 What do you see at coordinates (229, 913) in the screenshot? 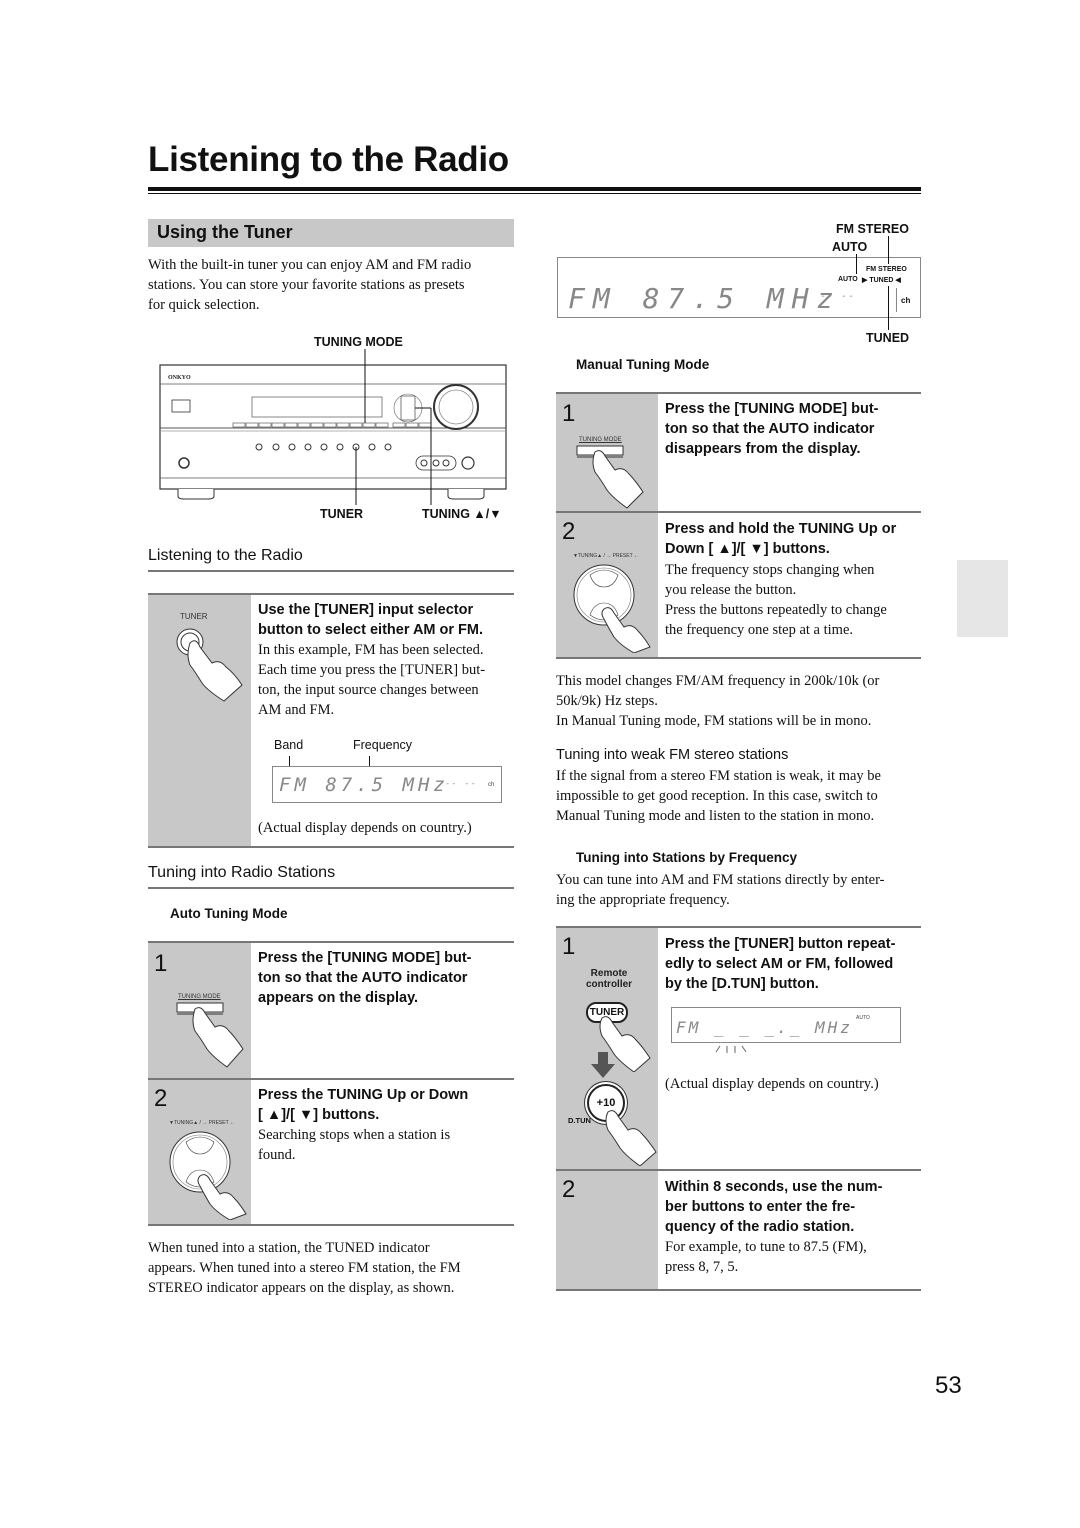
I see `auto-tuning-mode-heading: Auto Tuning Mode` at bounding box center [229, 913].